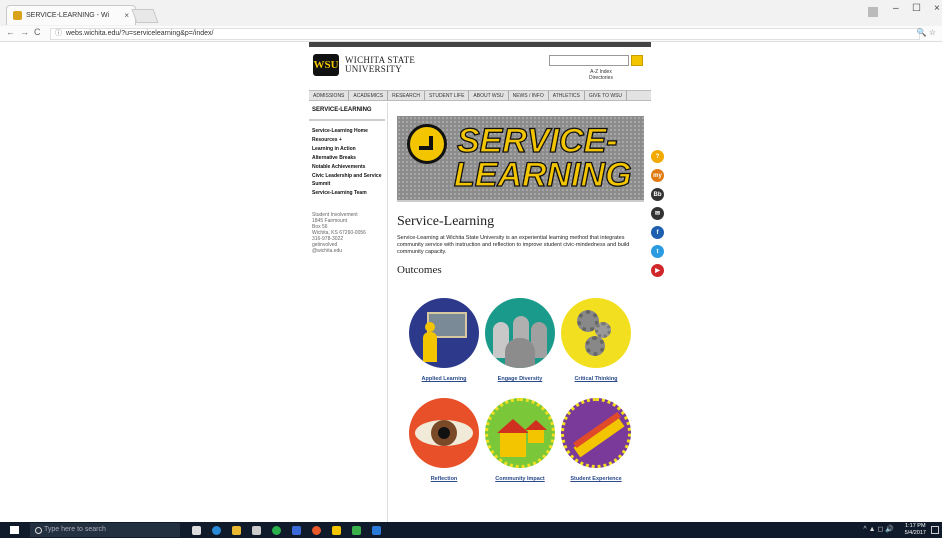  I want to click on photos-icon, so click(296, 530).